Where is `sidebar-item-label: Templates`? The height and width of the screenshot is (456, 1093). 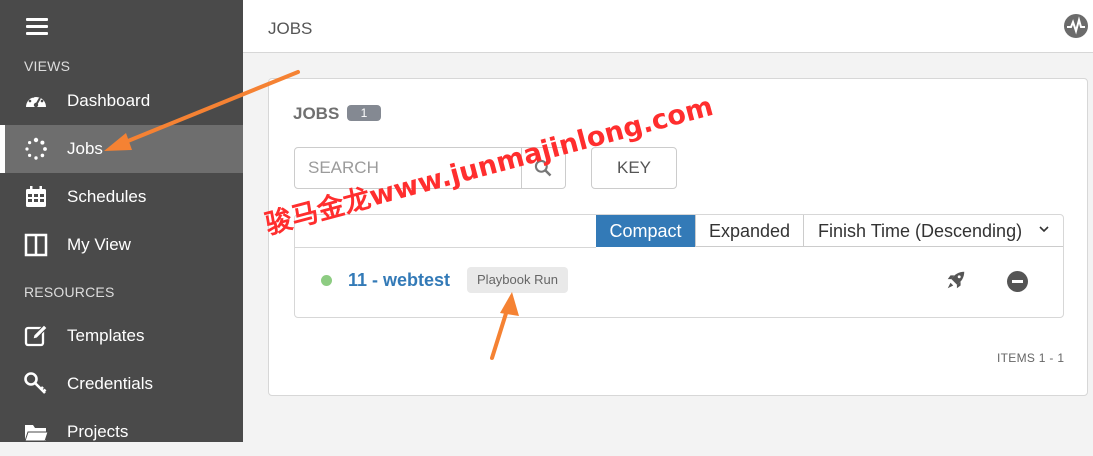
sidebar-item-label: Templates is located at coordinates (106, 335).